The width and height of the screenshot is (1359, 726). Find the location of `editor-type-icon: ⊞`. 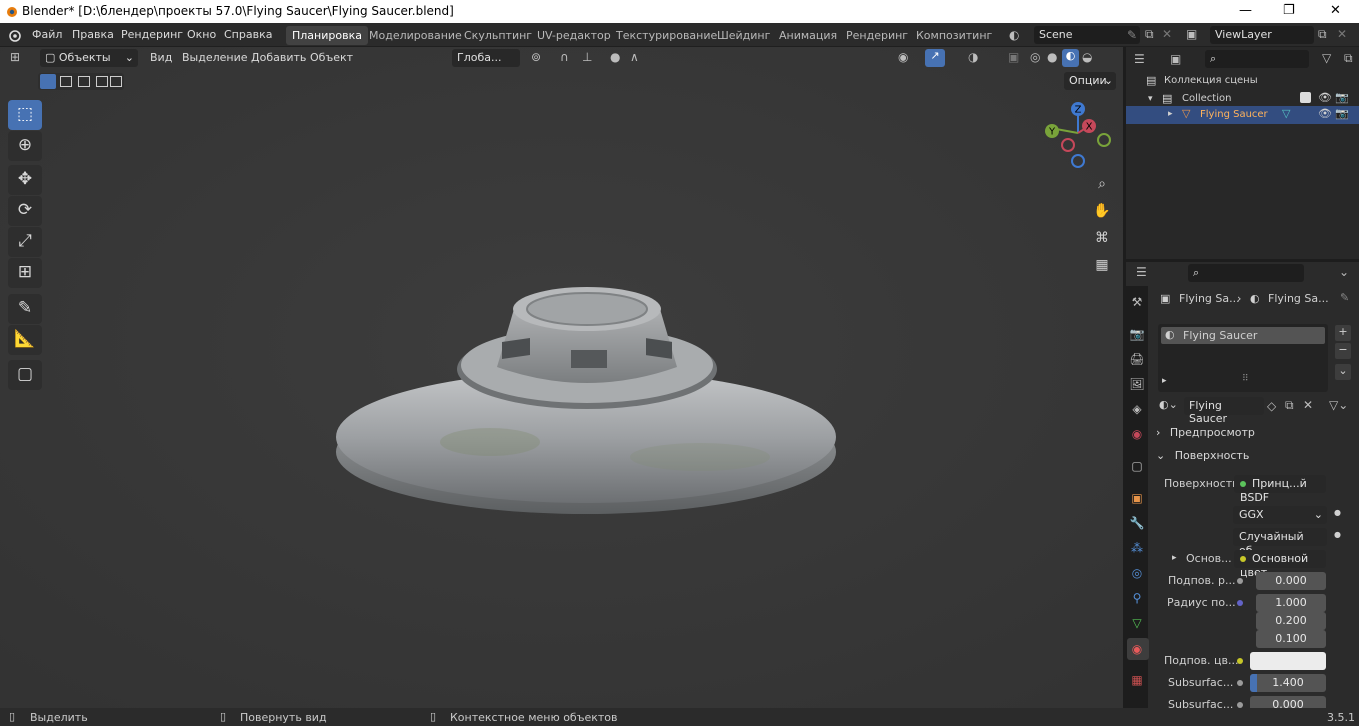

editor-type-icon: ⊞ is located at coordinates (15, 57).